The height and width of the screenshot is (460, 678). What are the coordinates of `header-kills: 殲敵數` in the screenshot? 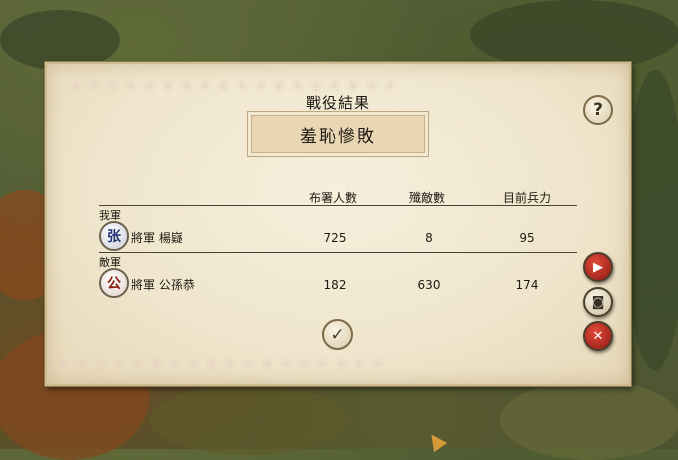 It's located at (427, 198).